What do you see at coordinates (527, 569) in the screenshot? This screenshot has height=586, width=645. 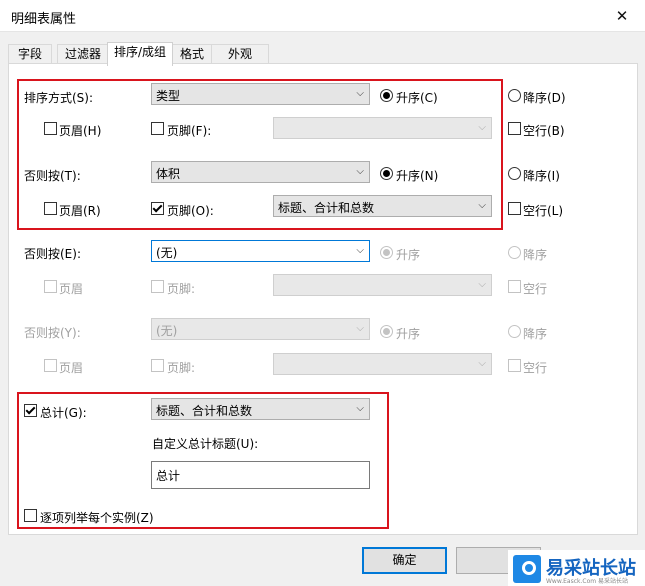 I see `site-logo-icon` at bounding box center [527, 569].